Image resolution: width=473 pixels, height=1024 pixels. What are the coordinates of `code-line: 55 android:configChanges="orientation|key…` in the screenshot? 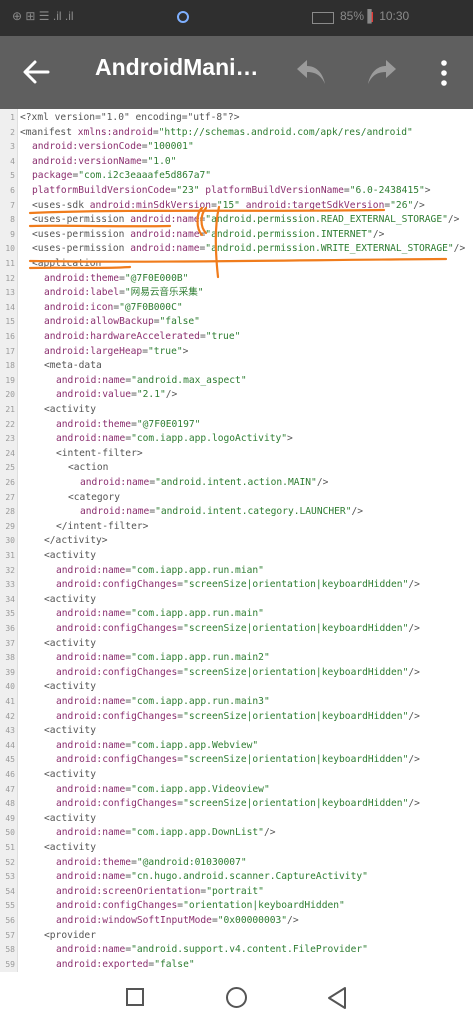 It's located at (236, 906).